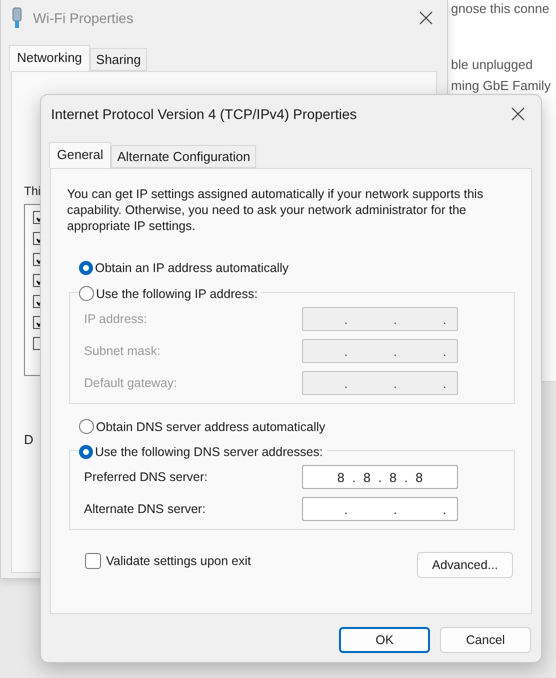 The width and height of the screenshot is (556, 678). What do you see at coordinates (170, 293) in the screenshot?
I see `radio-option: Use the following IP address:` at bounding box center [170, 293].